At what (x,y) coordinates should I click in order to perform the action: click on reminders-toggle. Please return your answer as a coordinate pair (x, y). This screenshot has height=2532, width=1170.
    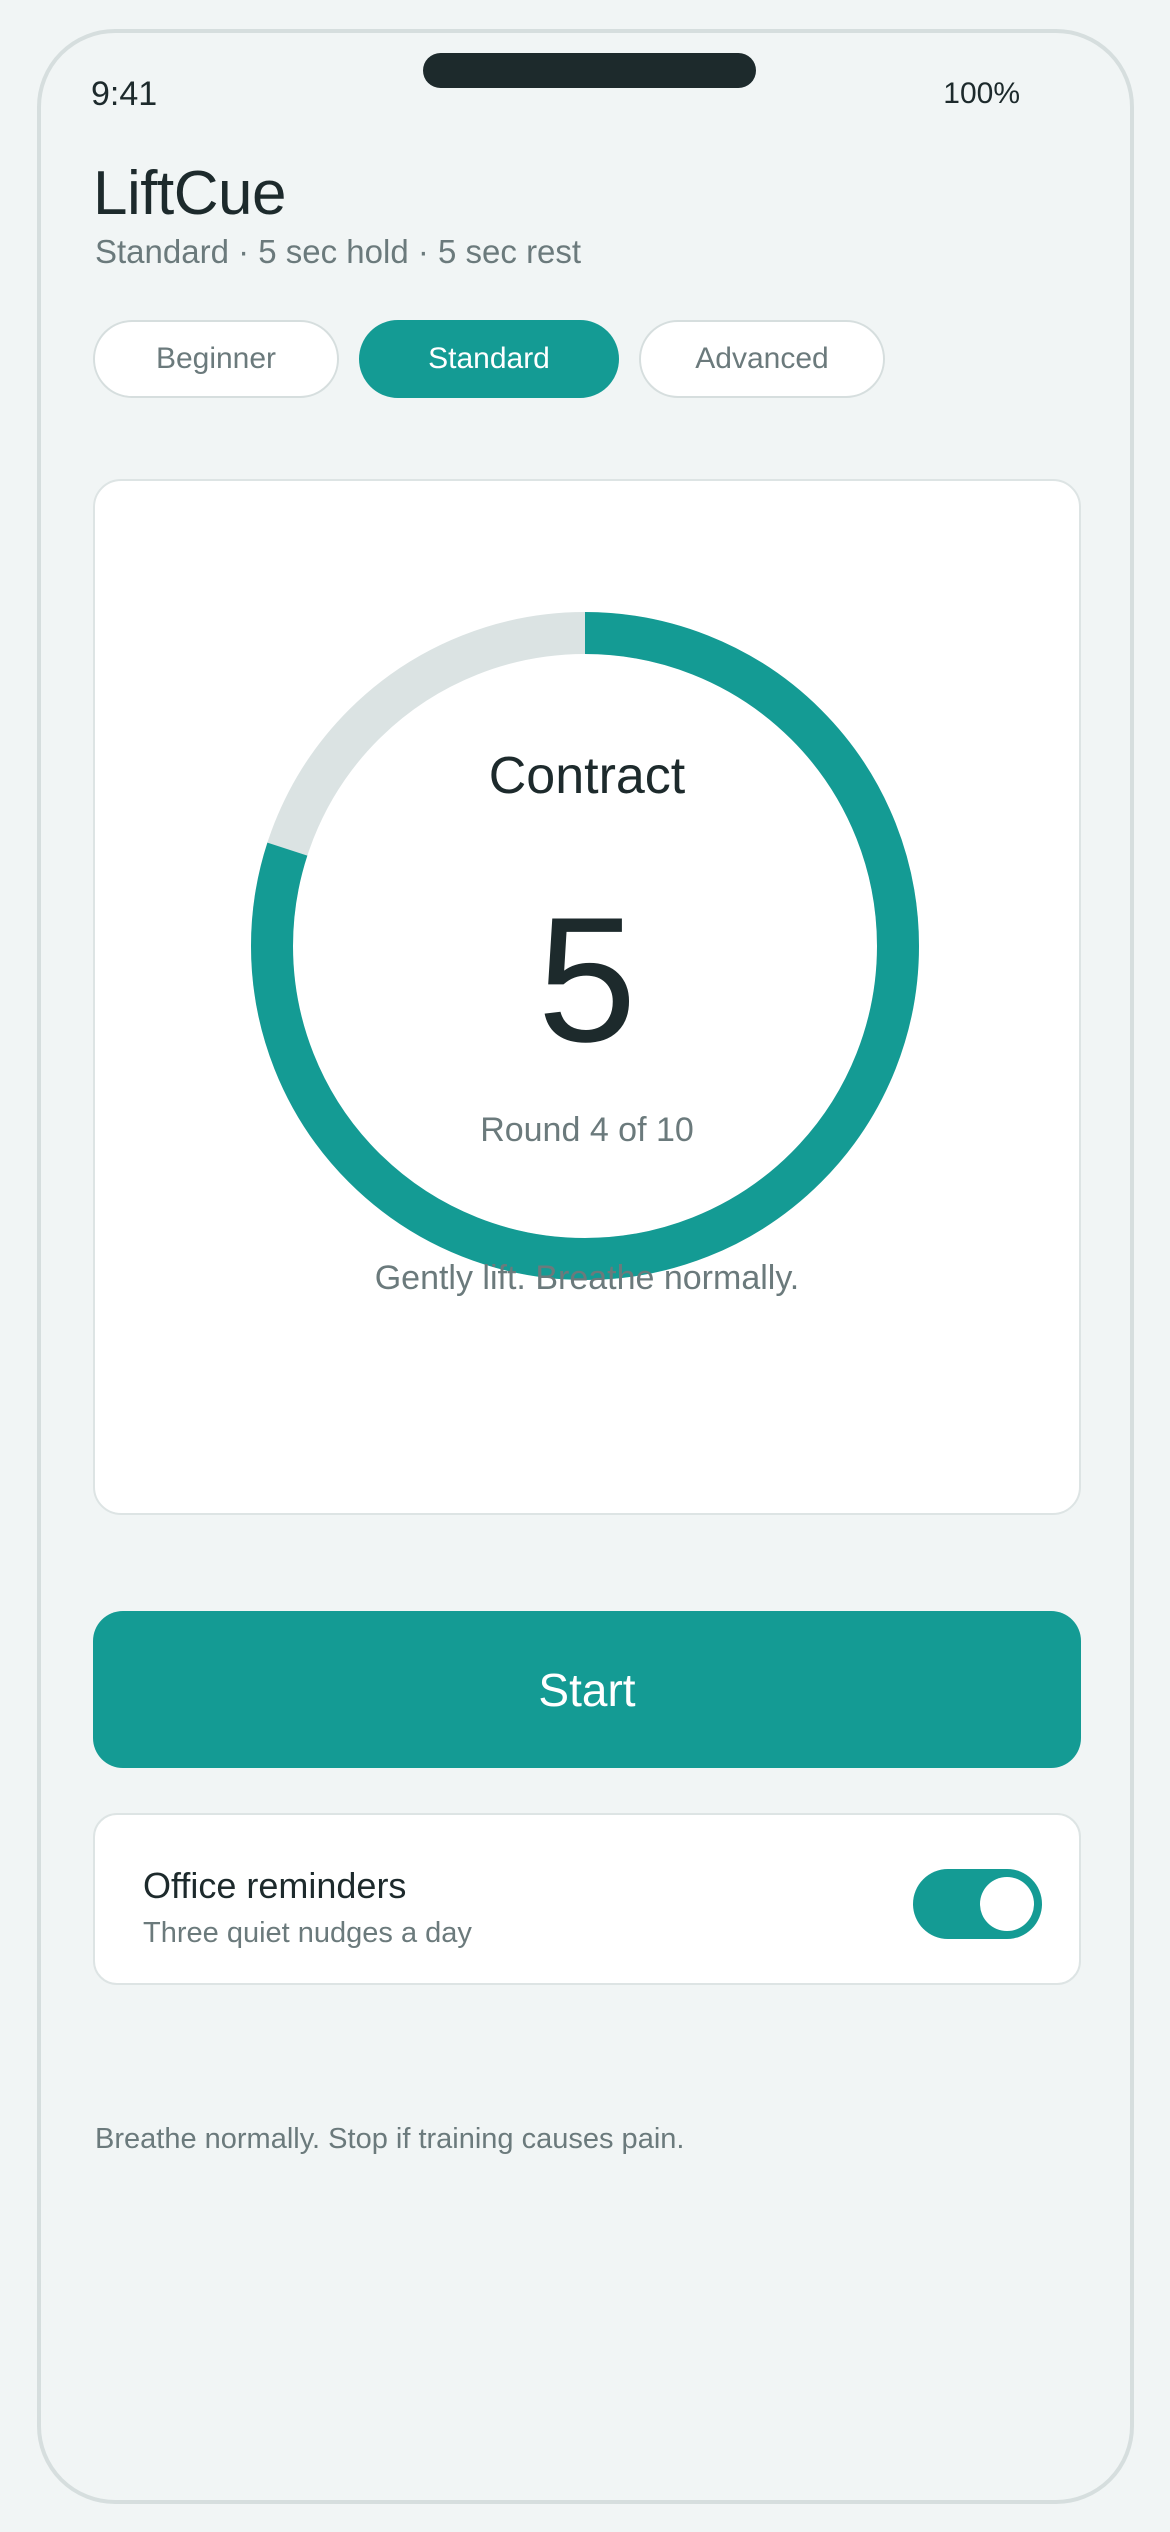
    Looking at the image, I should click on (977, 1904).